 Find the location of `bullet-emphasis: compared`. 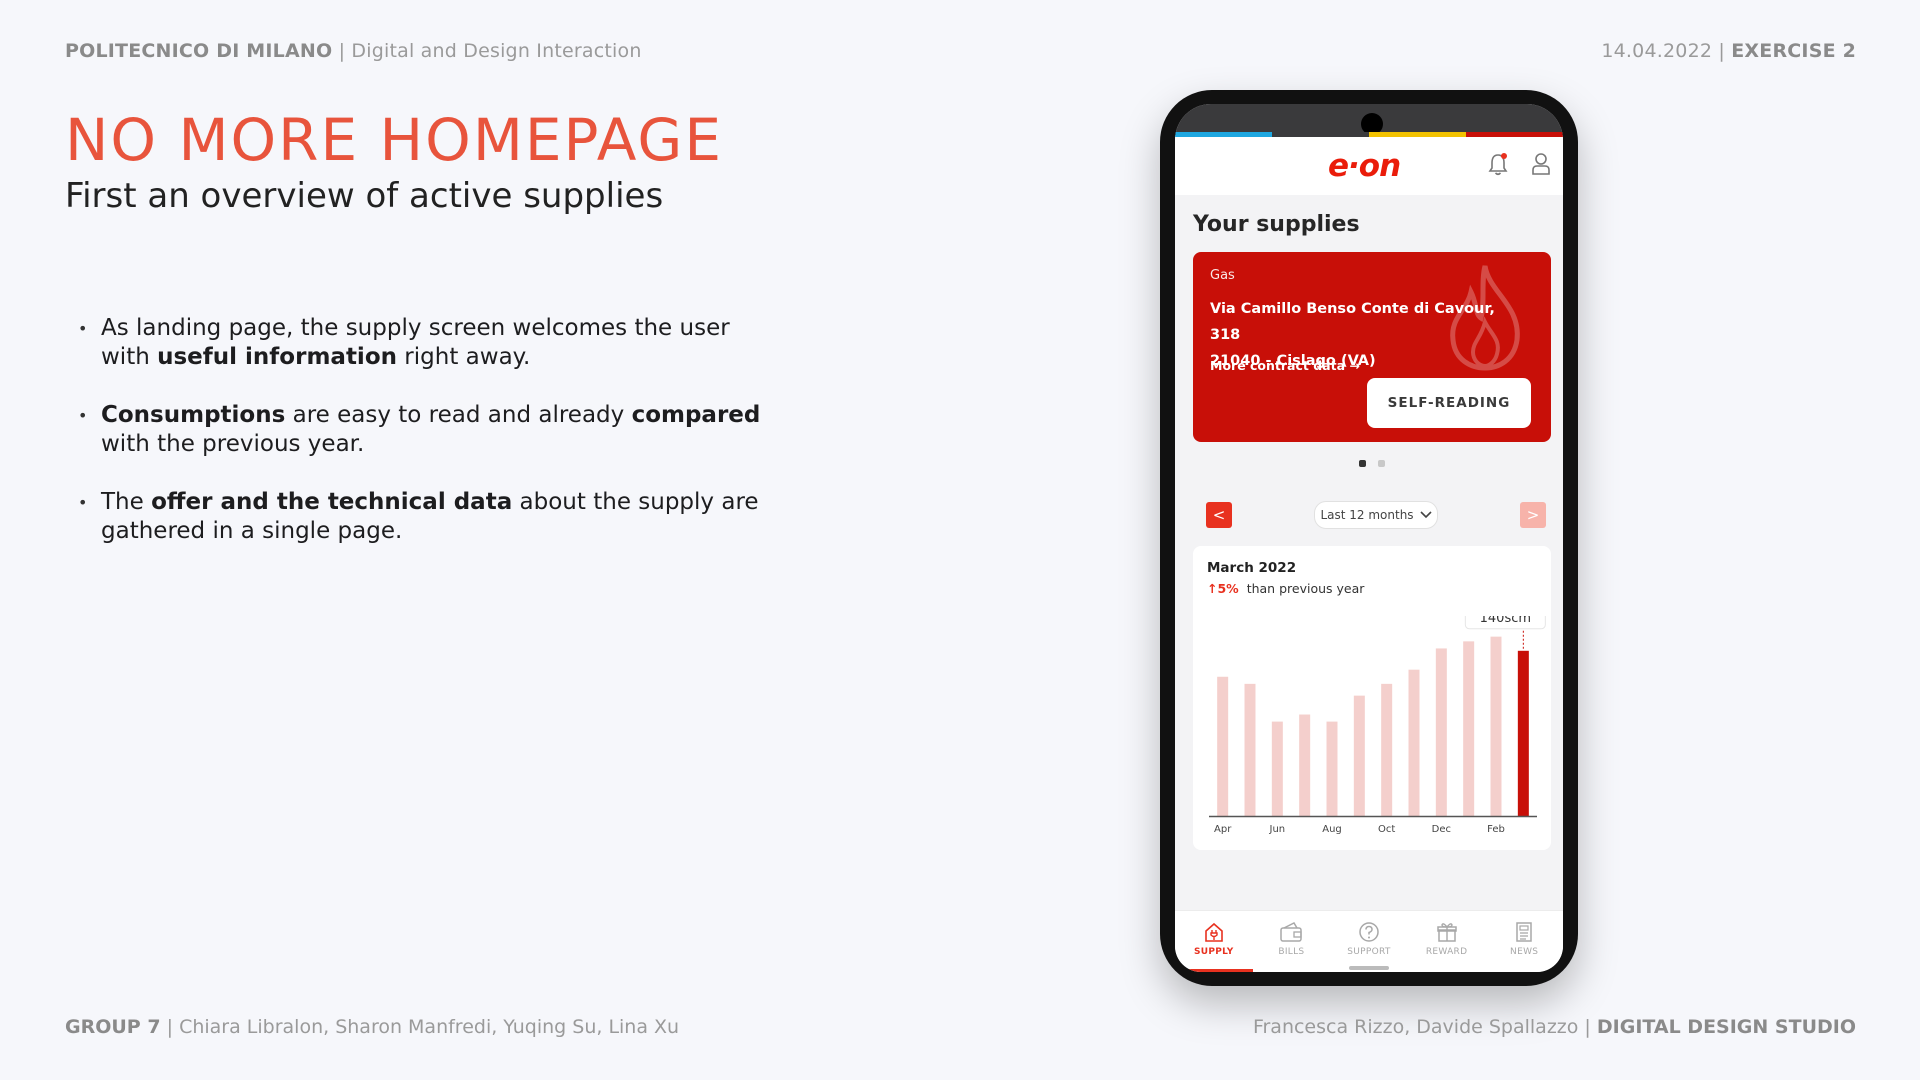

bullet-emphasis: compared is located at coordinates (696, 415).